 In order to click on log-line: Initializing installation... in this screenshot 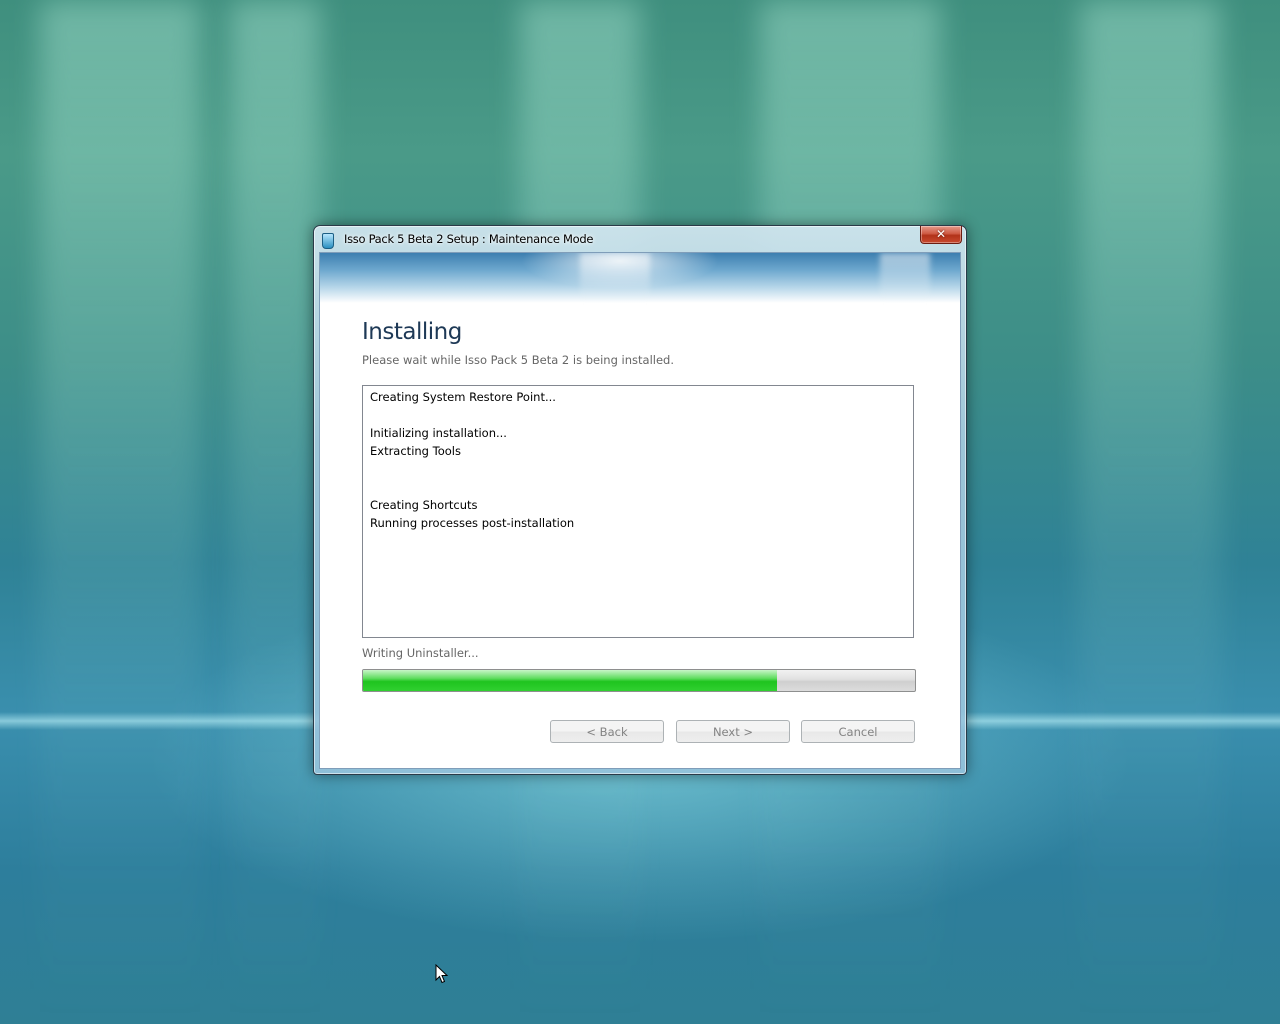, I will do `click(438, 433)`.